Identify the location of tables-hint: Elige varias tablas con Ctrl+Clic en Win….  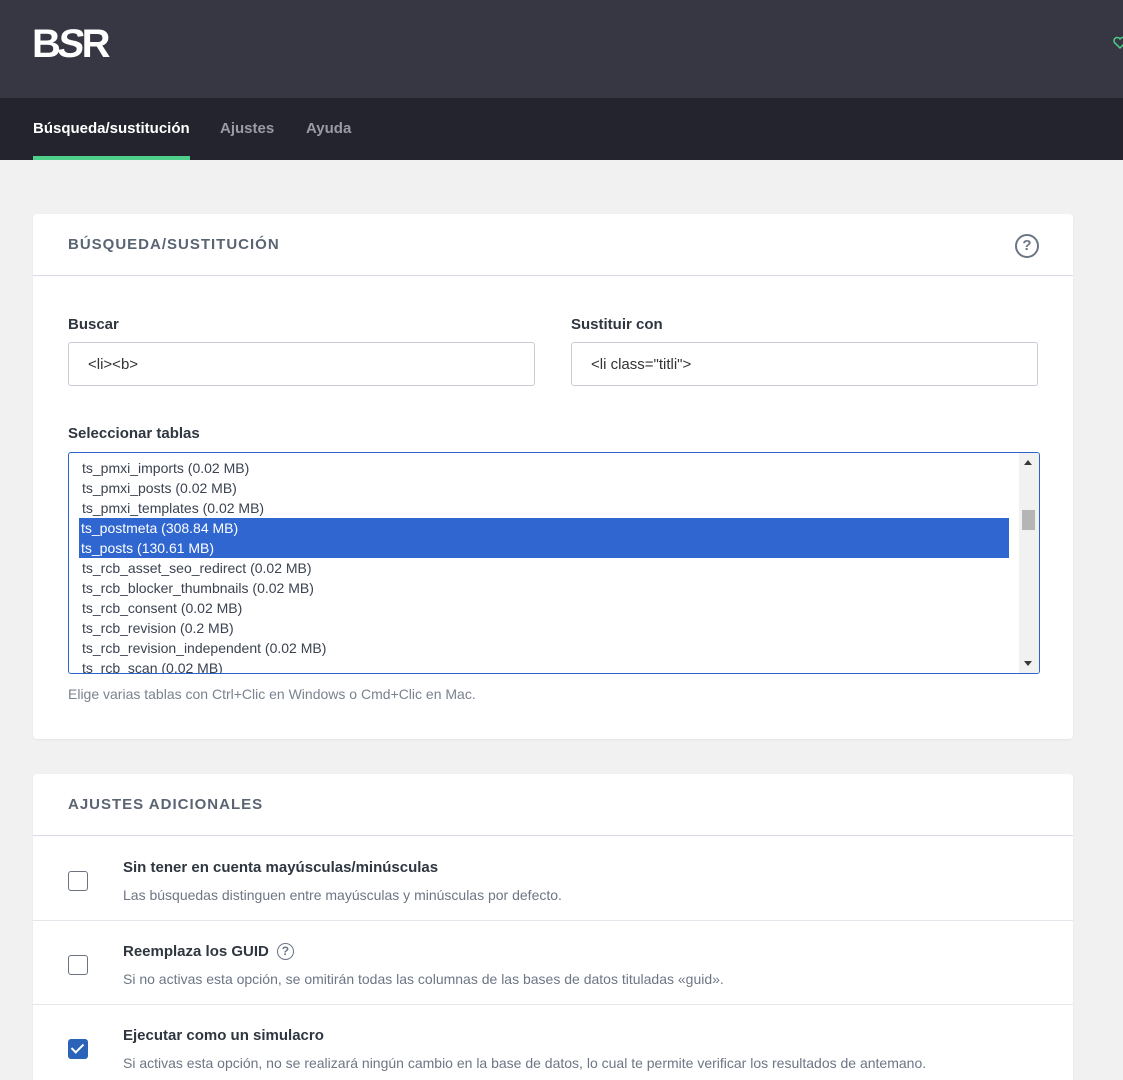
(272, 694).